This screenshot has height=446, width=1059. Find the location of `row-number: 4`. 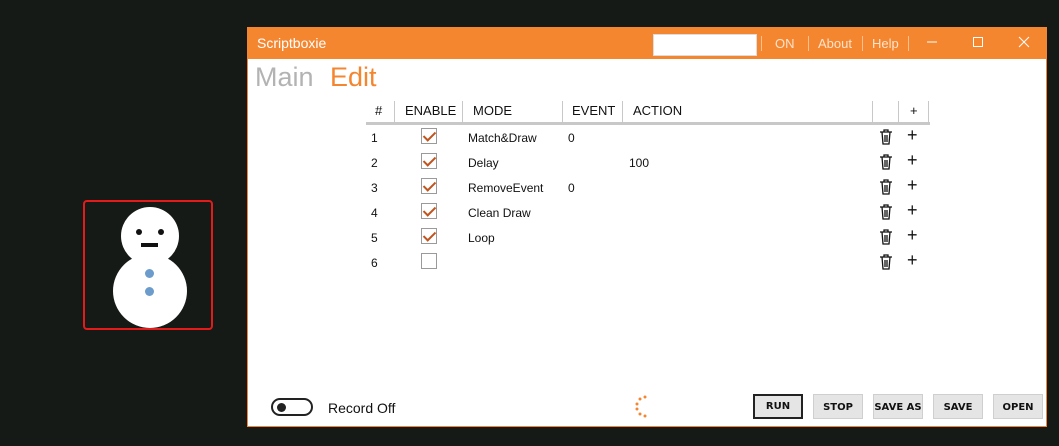

row-number: 4 is located at coordinates (374, 213).